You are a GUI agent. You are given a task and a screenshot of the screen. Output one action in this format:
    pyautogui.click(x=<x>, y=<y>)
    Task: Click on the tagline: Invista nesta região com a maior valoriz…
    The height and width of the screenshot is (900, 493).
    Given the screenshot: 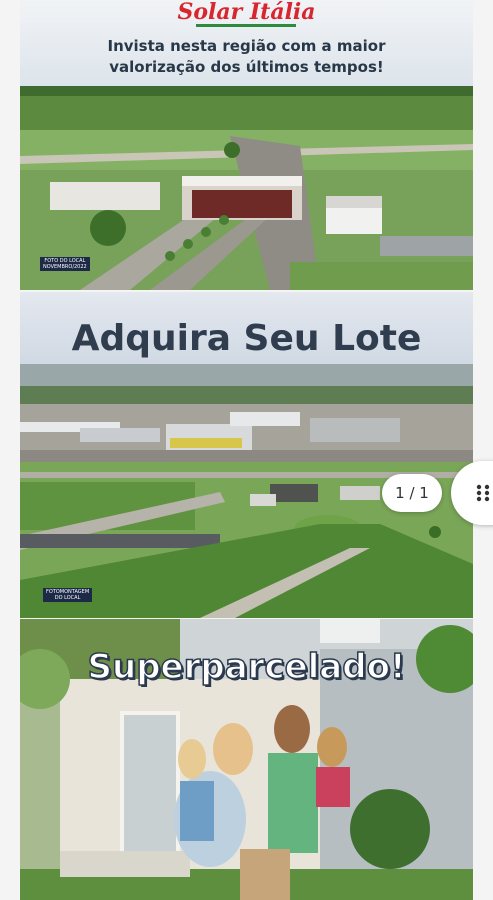 What is the action you would take?
    pyautogui.click(x=246, y=57)
    